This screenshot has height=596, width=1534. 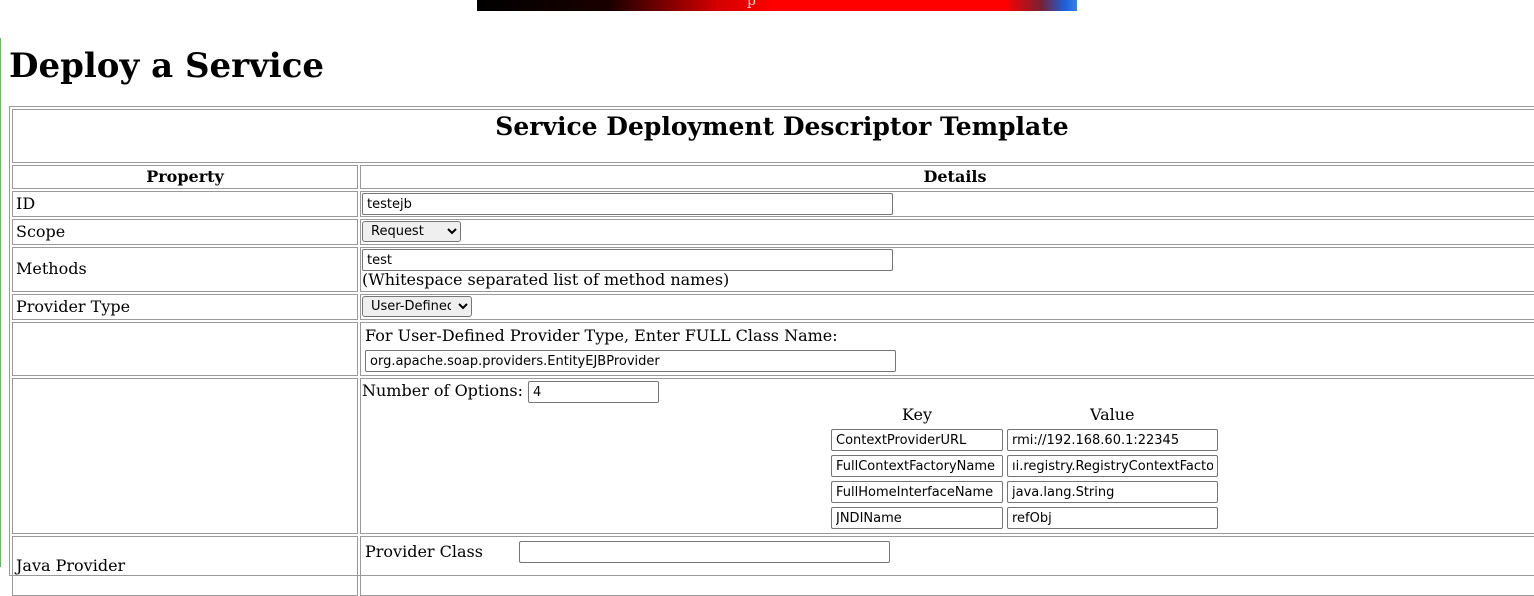 What do you see at coordinates (704, 552) in the screenshot?
I see `provider-class-input` at bounding box center [704, 552].